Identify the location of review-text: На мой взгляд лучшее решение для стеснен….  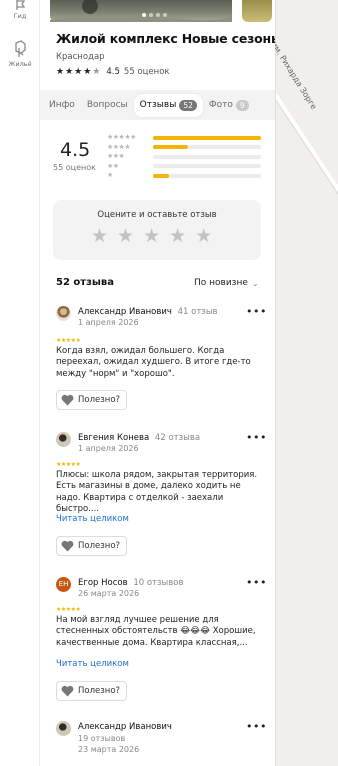
(156, 631).